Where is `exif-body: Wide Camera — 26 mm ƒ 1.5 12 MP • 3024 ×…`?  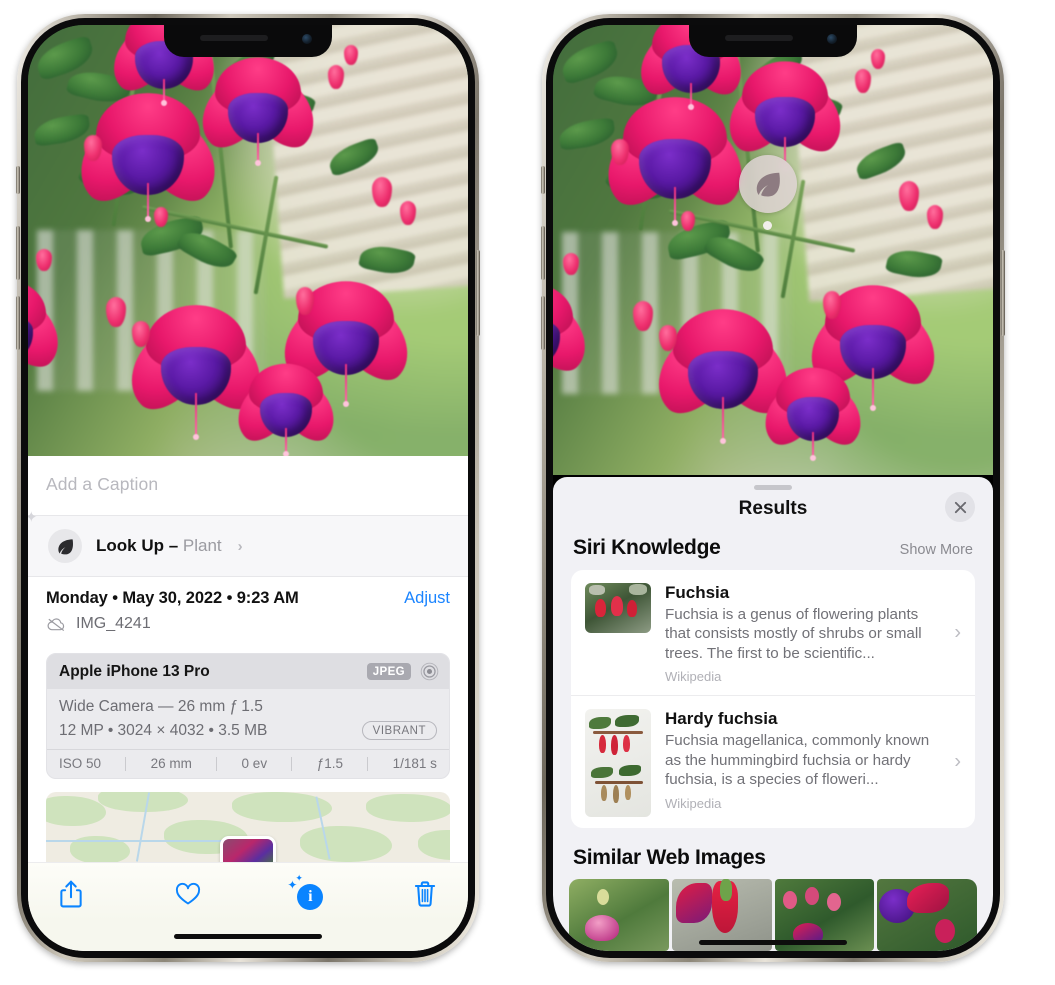
exif-body: Wide Camera — 26 mm ƒ 1.5 12 MP • 3024 ×… is located at coordinates (248, 719).